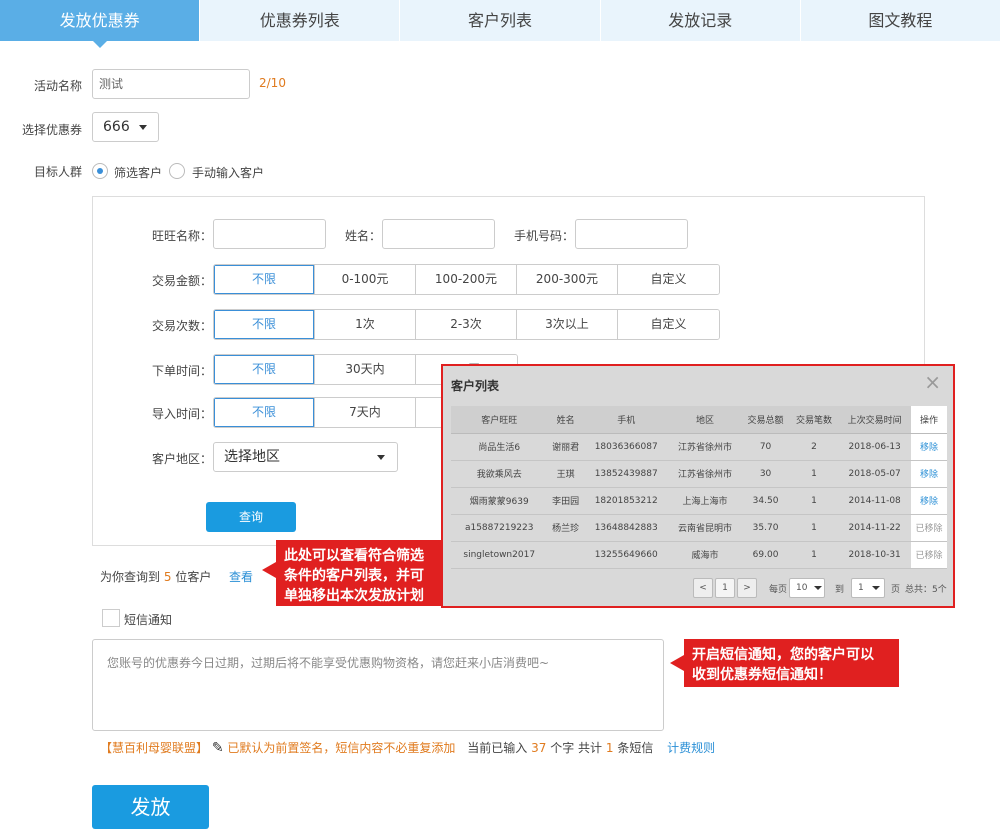 Image resolution: width=1001 pixels, height=838 pixels. I want to click on order-option-any: 不限, so click(264, 369).